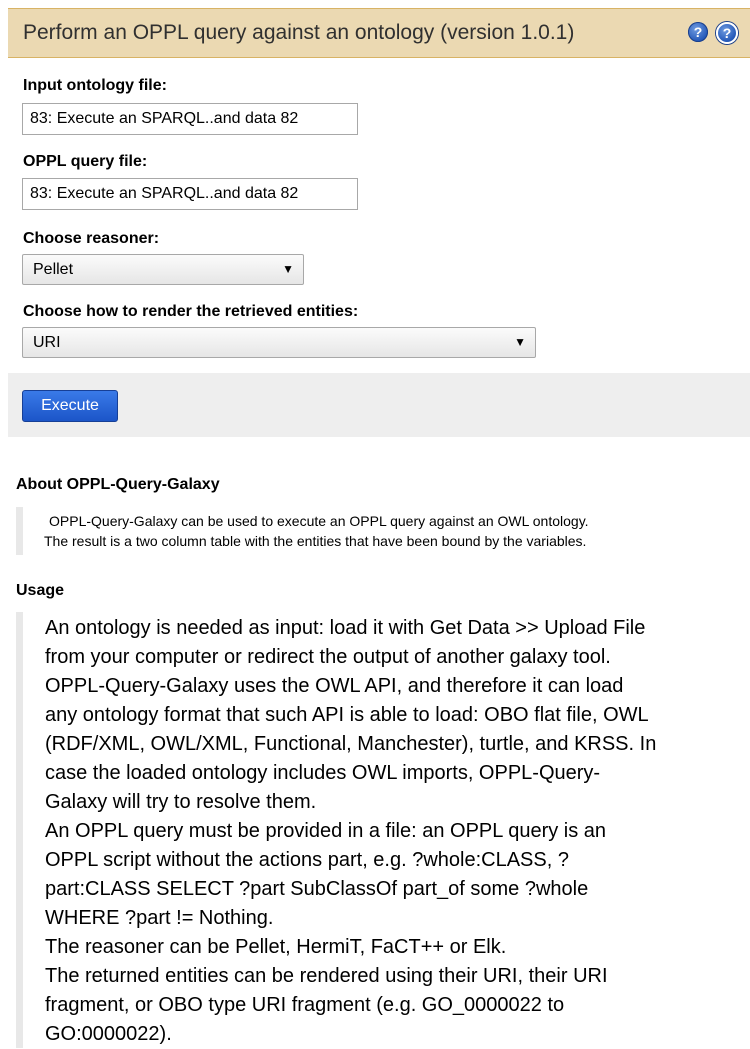 This screenshot has width=750, height=1049. What do you see at coordinates (279, 342) in the screenshot?
I see `render-select: URI ▼` at bounding box center [279, 342].